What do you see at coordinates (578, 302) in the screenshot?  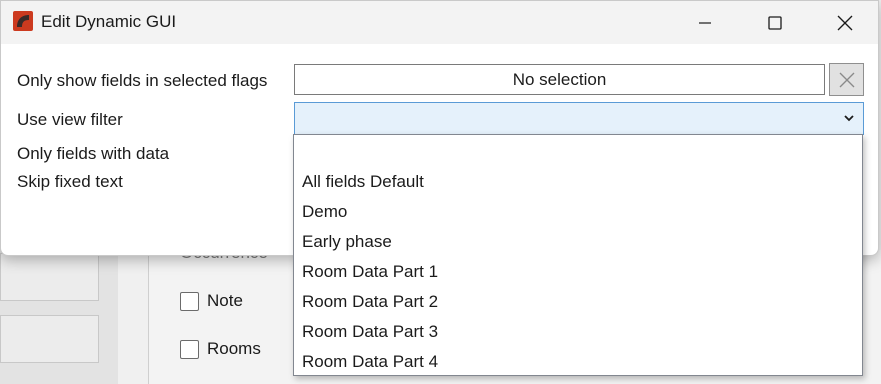 I see `dropdown-option: Room Data Part 2` at bounding box center [578, 302].